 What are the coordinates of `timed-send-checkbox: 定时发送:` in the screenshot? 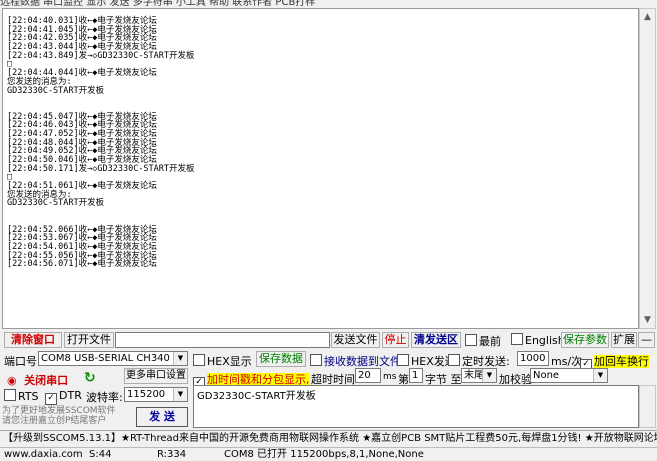 It's located at (479, 361).